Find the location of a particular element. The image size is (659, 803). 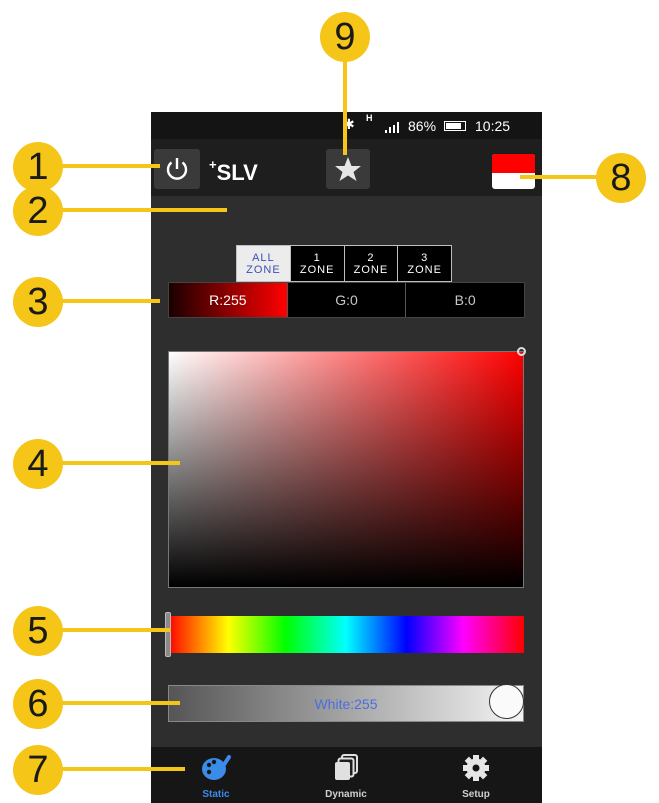

callout-5: 5 is located at coordinates (38, 631).